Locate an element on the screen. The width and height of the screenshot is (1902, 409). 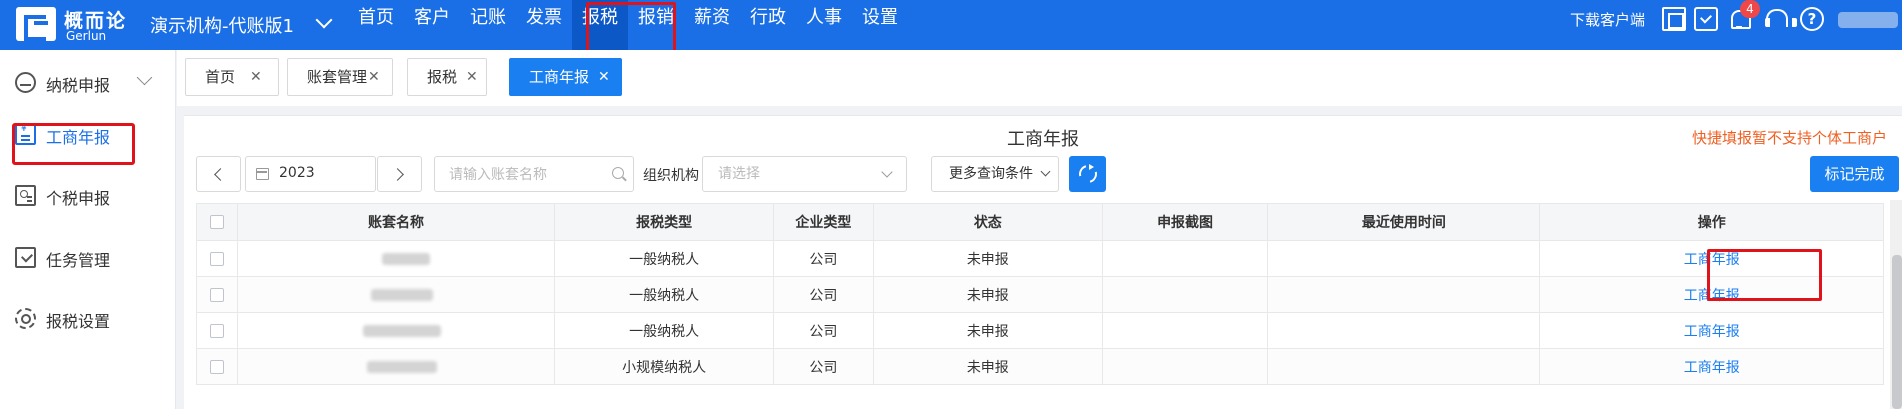
tab-tax: 报税 ✕ is located at coordinates (447, 77).